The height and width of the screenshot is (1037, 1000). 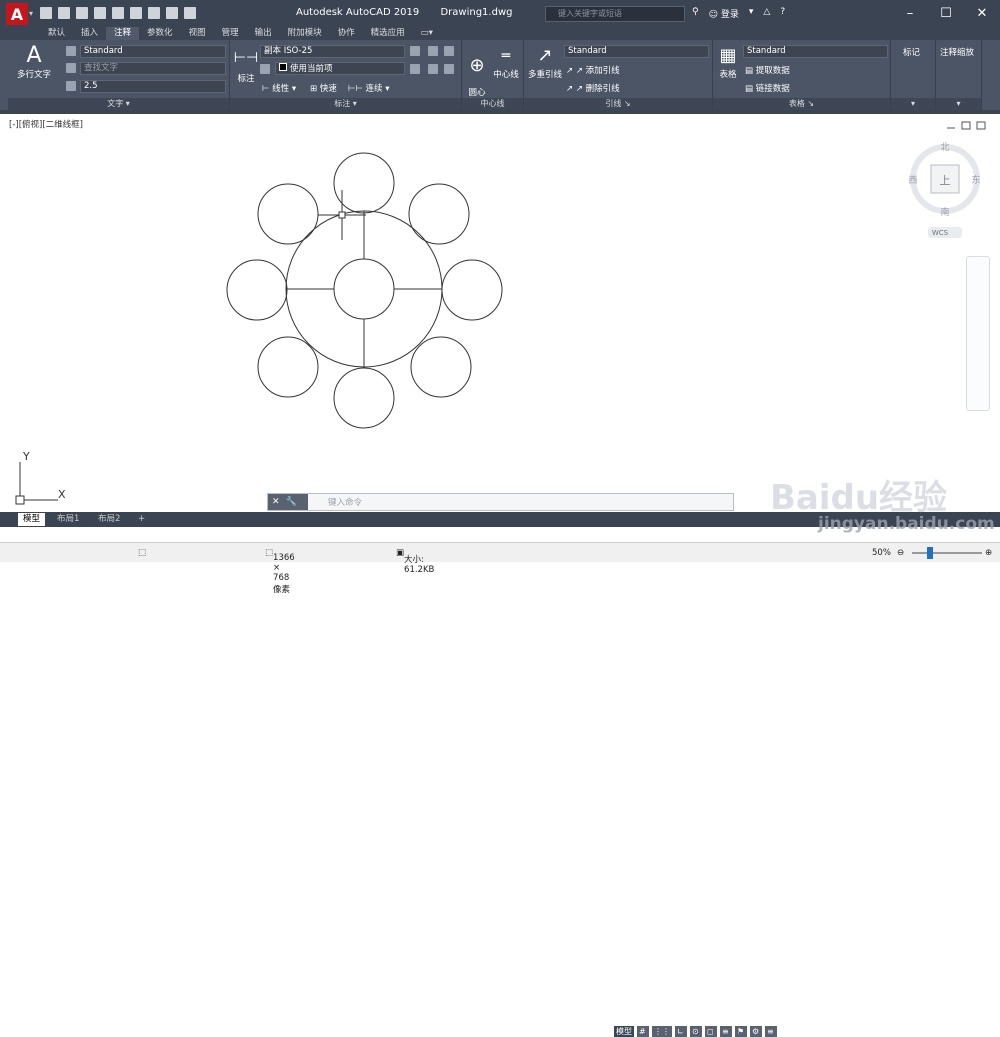 I want to click on save-icon, so click(x=82, y=13).